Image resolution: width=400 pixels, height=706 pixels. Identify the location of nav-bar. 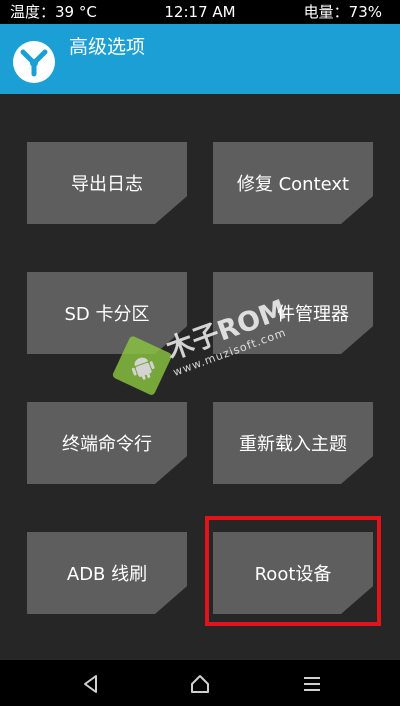
(200, 683).